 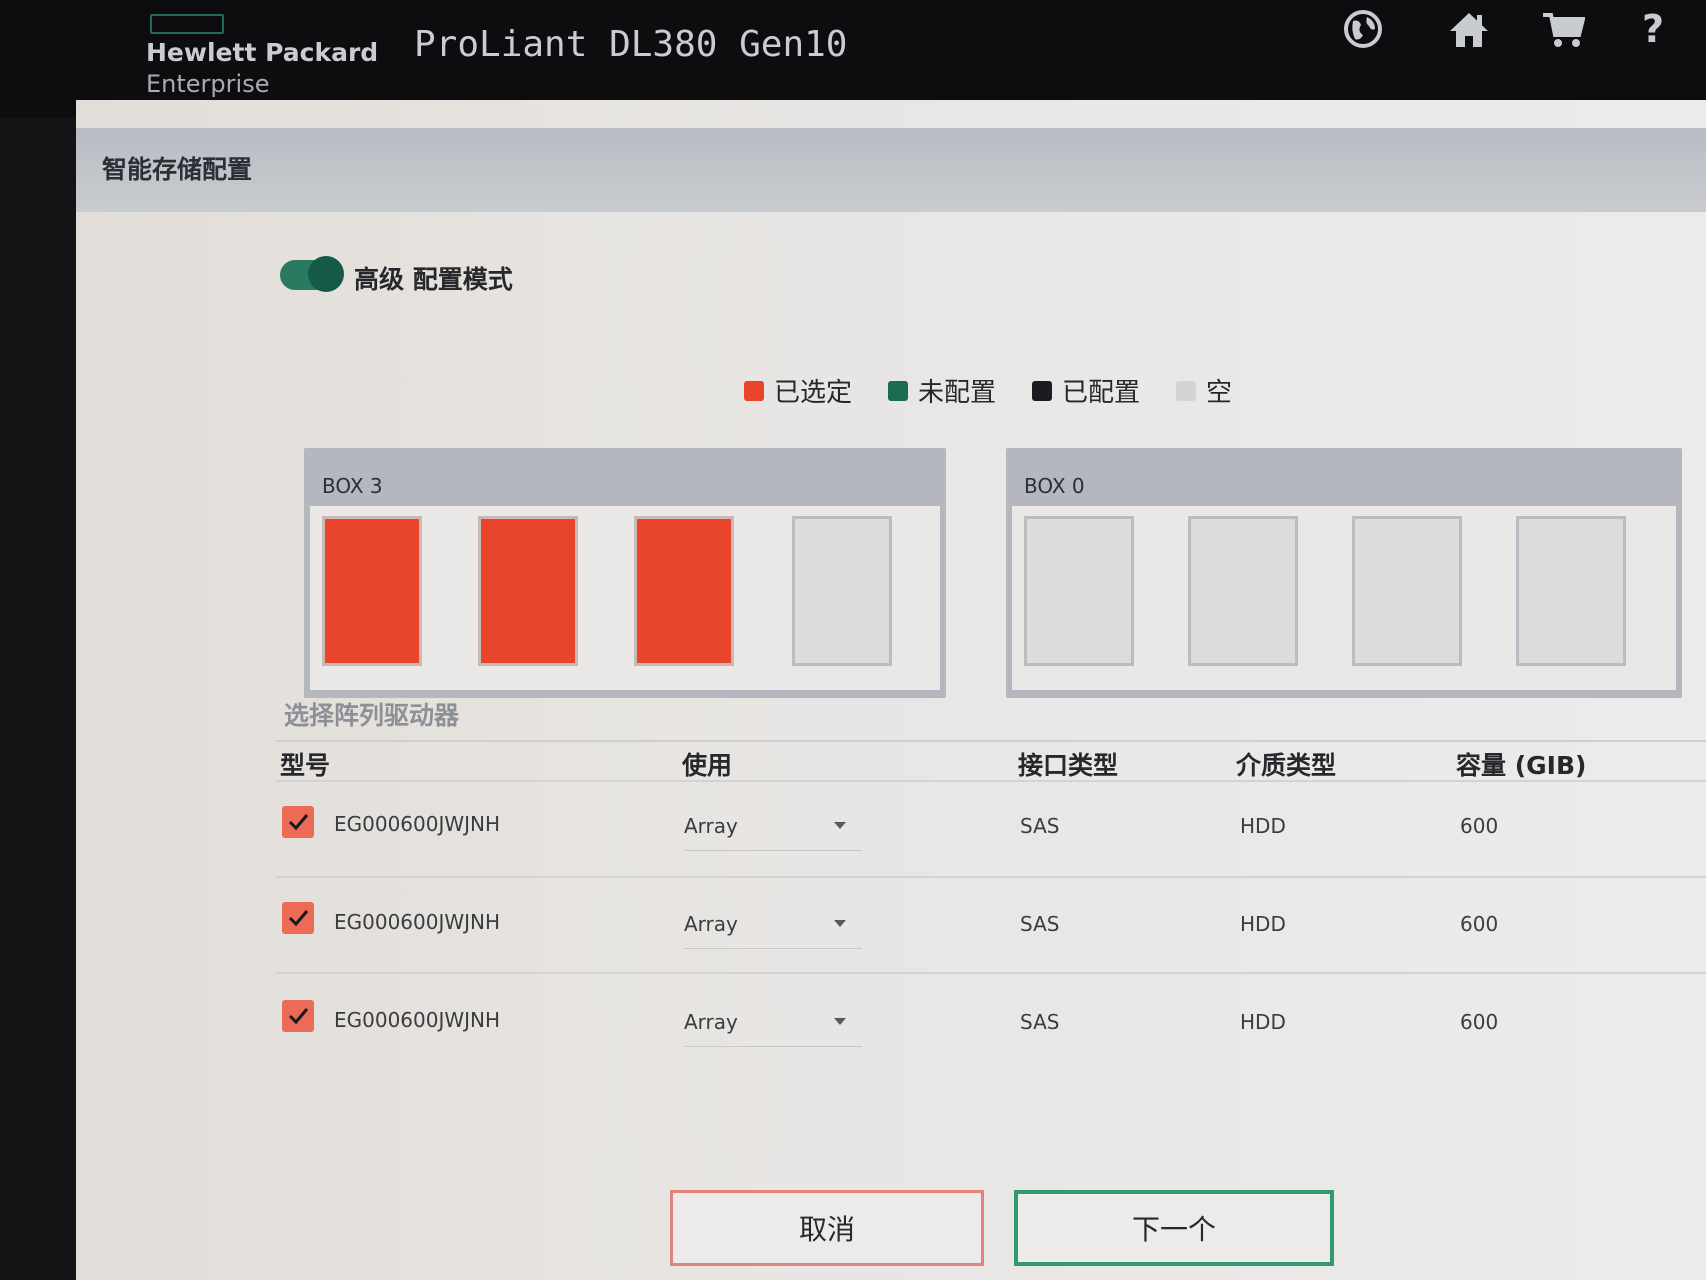 I want to click on legend-swatch-configured, so click(x=1042, y=390).